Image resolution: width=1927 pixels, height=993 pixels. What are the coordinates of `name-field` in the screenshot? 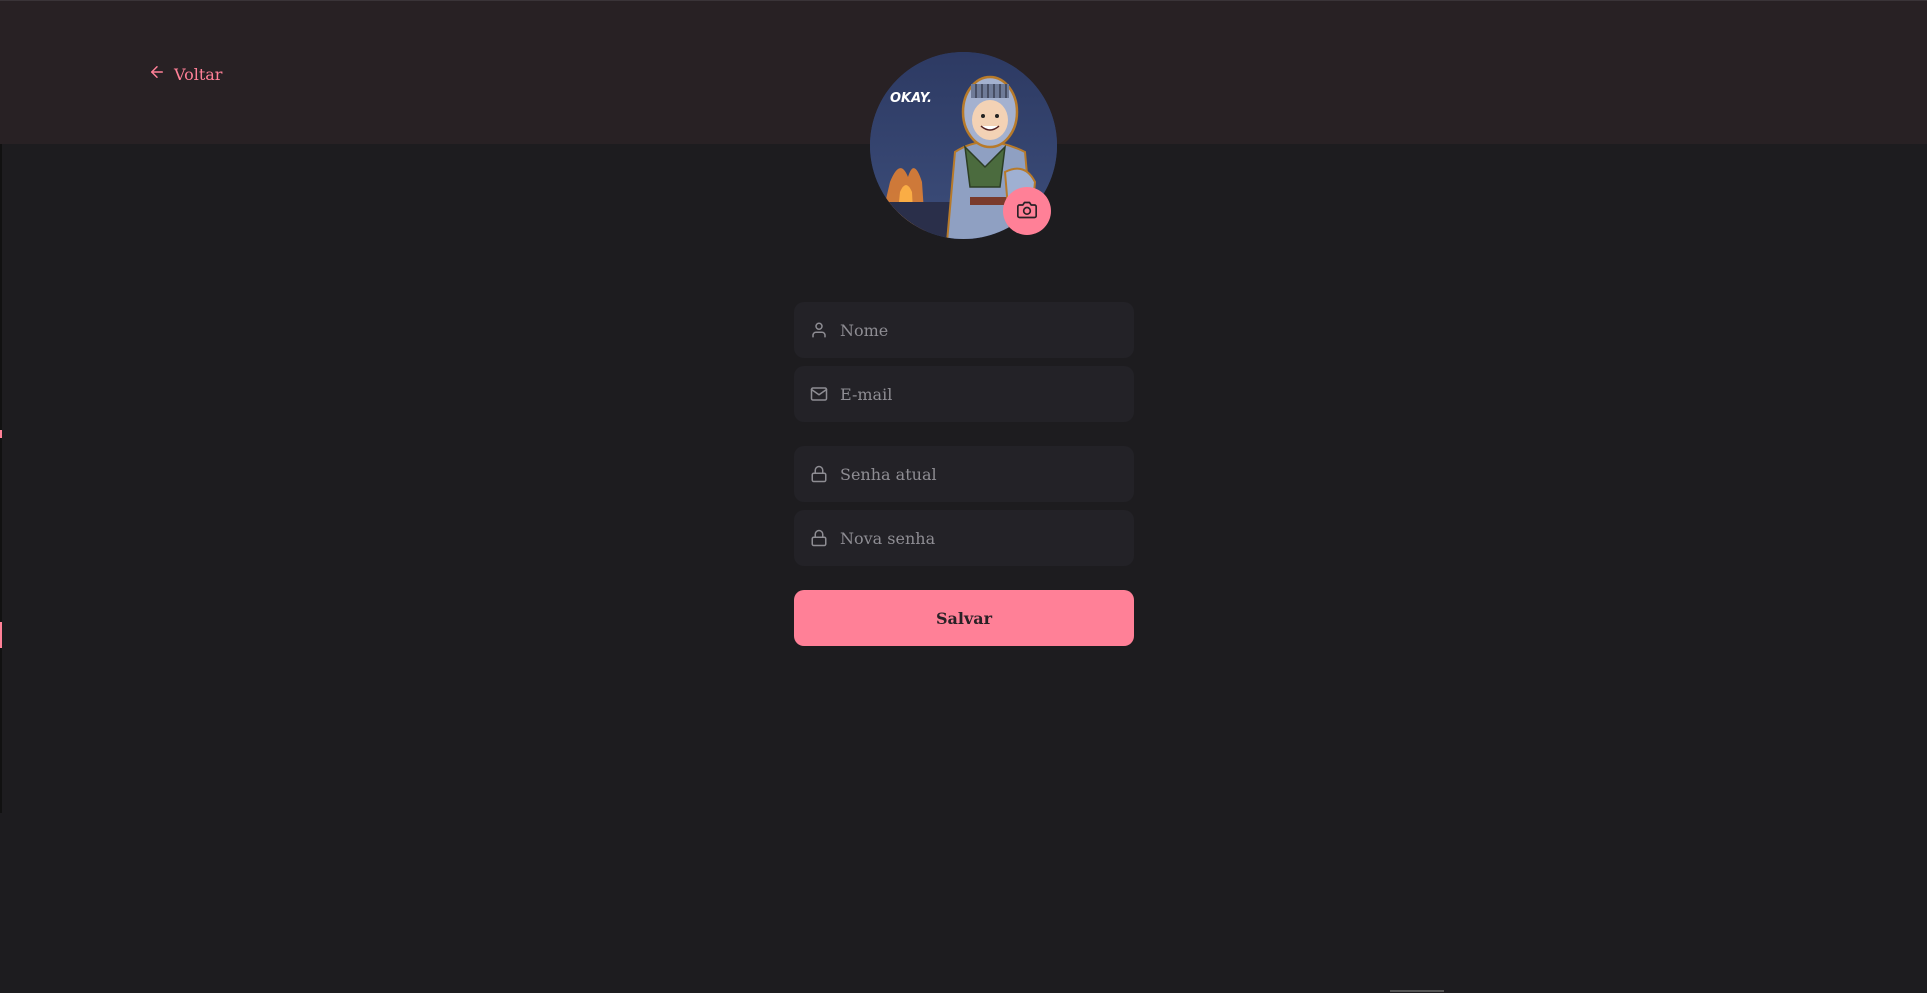 It's located at (964, 330).